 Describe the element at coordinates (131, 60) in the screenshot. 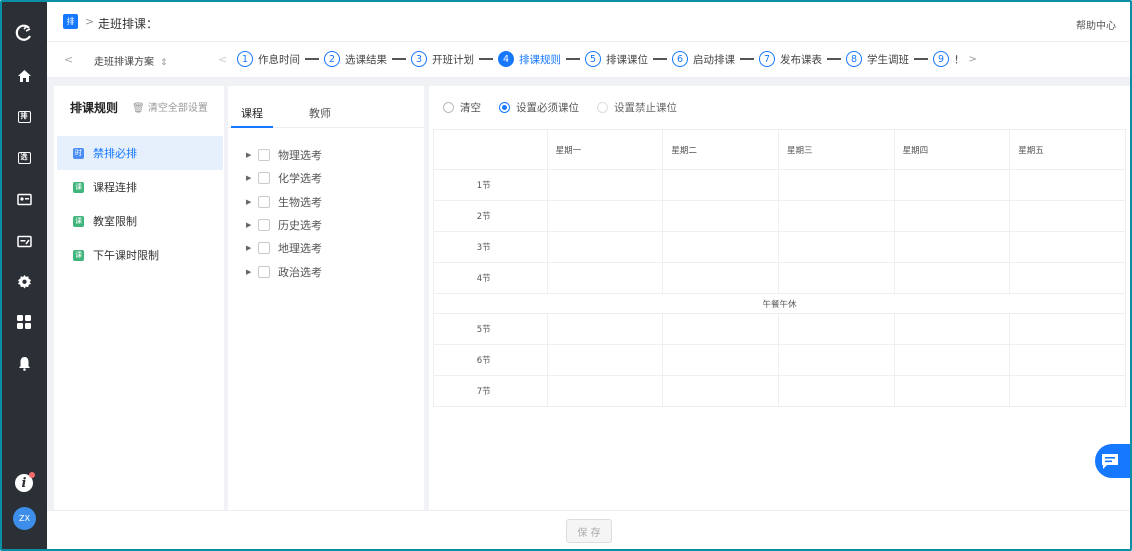

I see `plan-select: 走班排课方案 ⇕` at that location.